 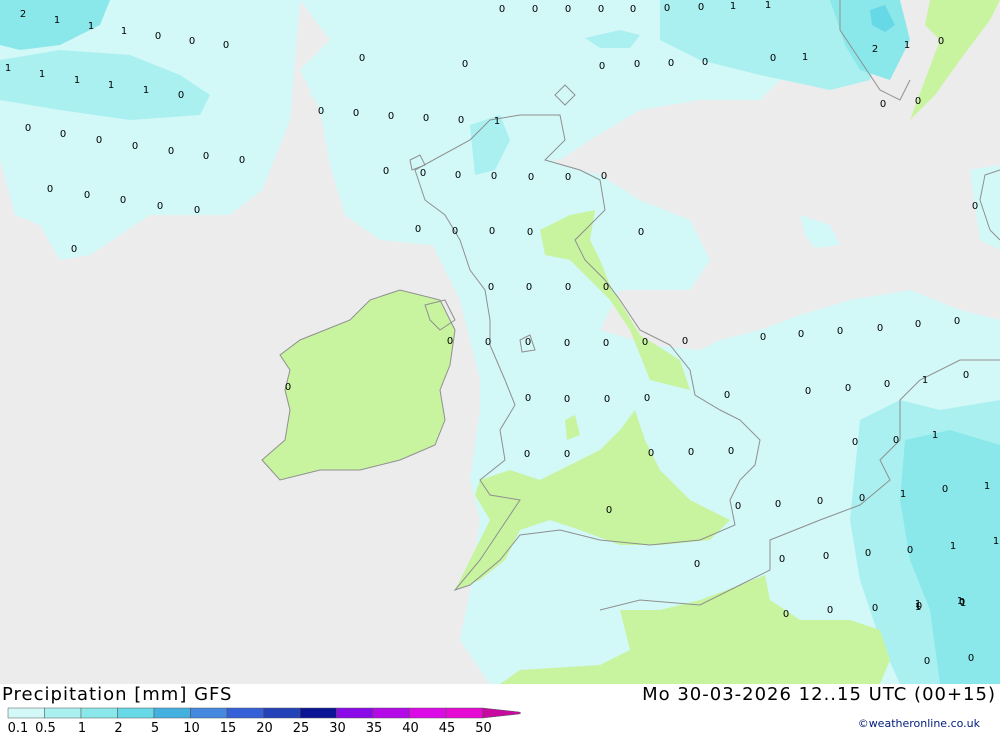 What do you see at coordinates (483, 727) in the screenshot?
I see `legend-label: 50` at bounding box center [483, 727].